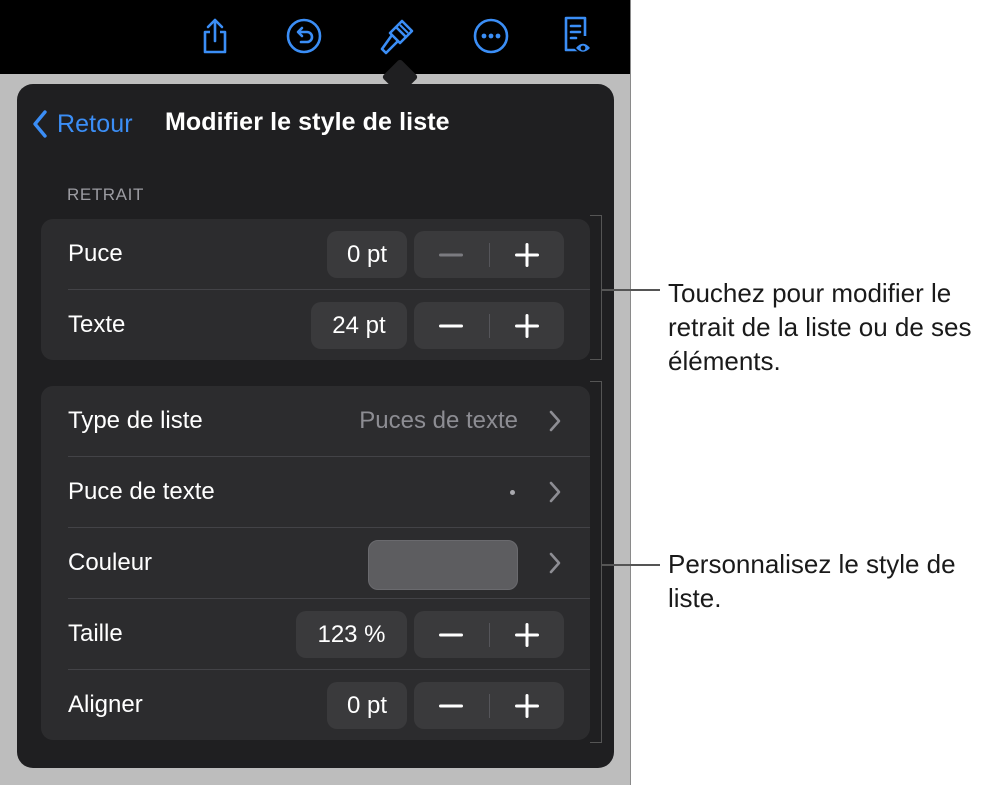 The height and width of the screenshot is (785, 982). Describe the element at coordinates (630, 392) in the screenshot. I see `screen-edge` at that location.